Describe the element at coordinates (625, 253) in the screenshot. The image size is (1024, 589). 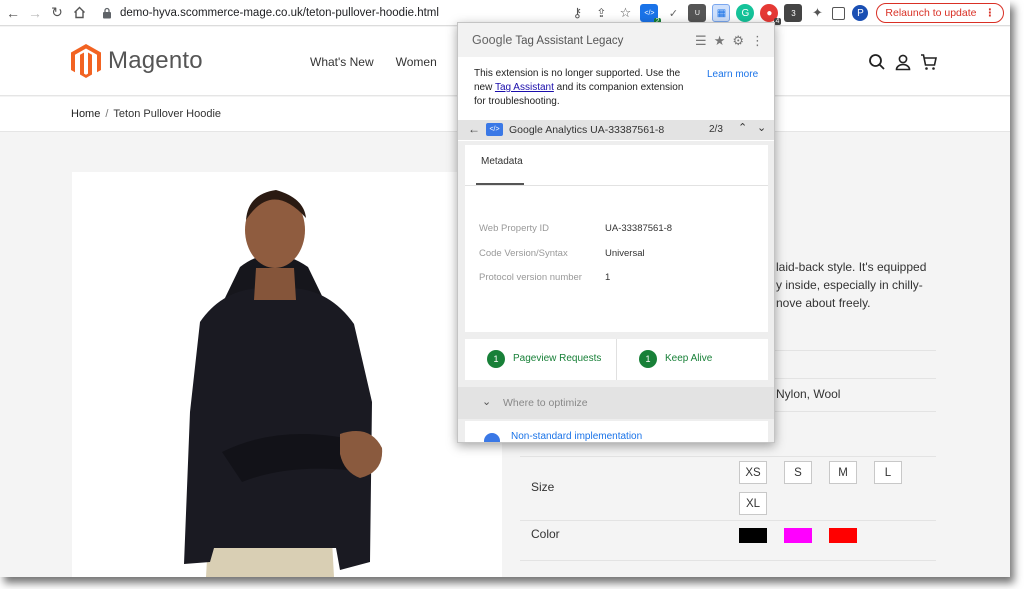
I see `metadata-value: Universal` at that location.